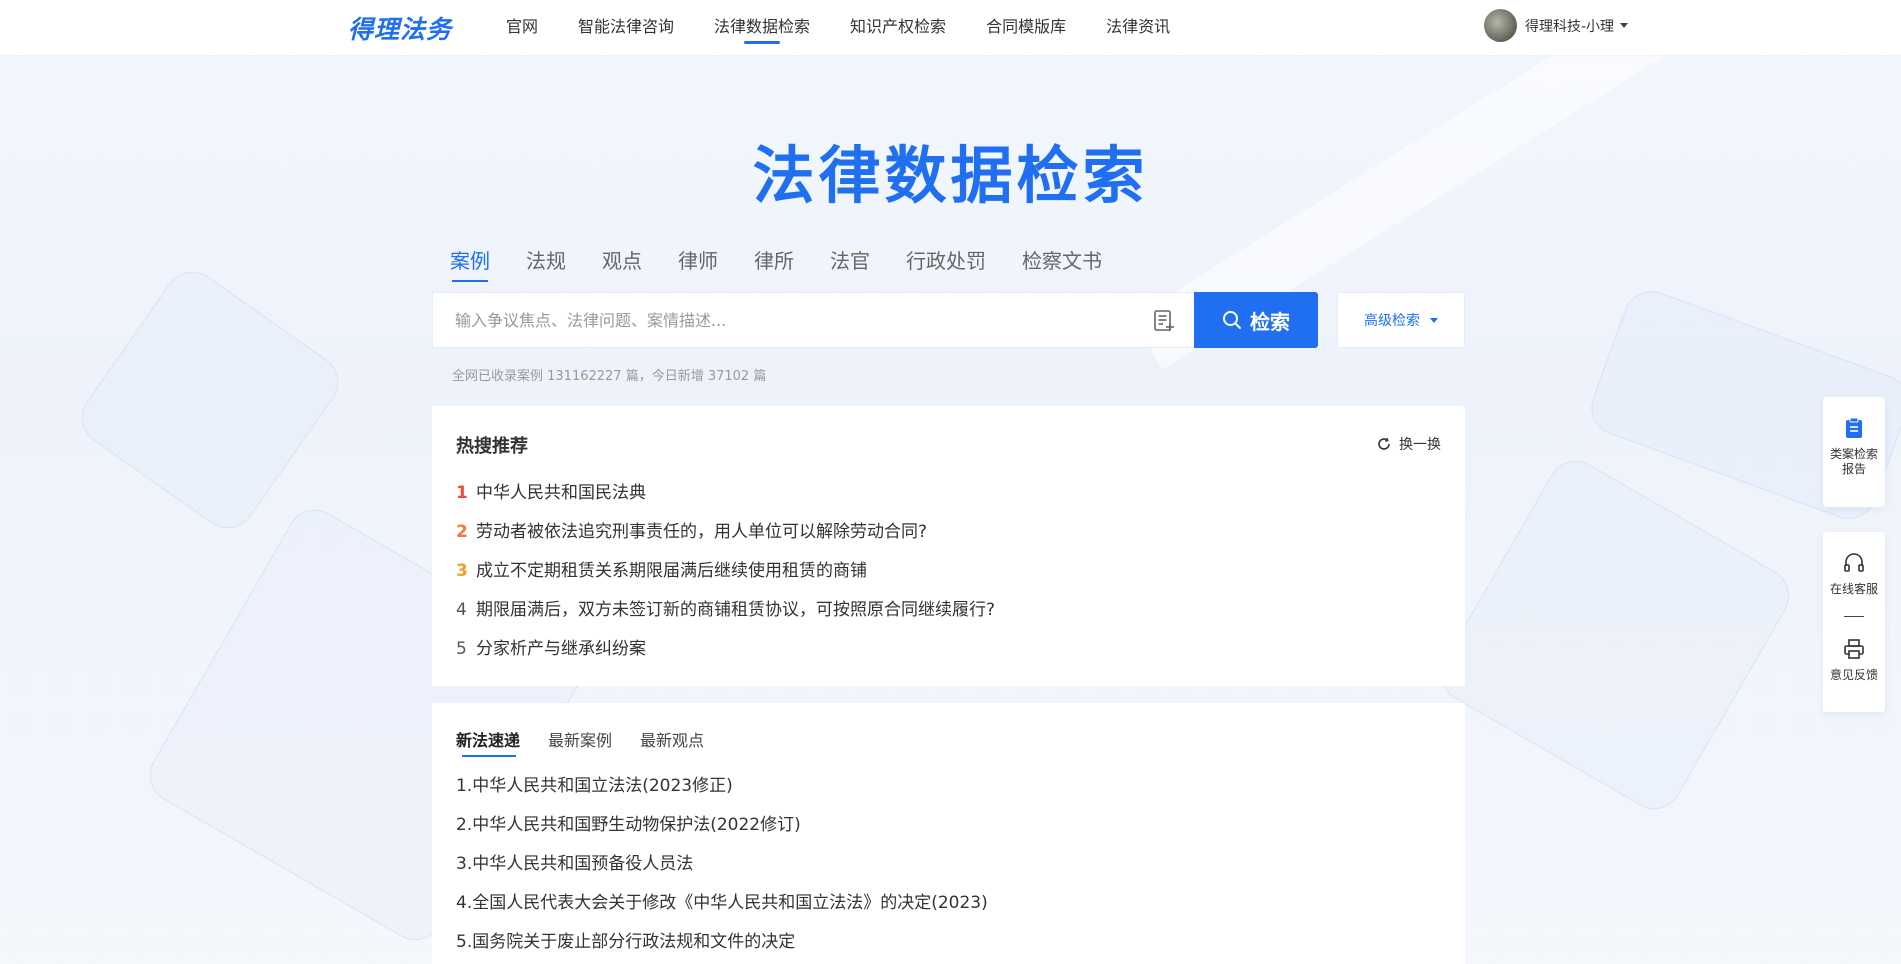 This screenshot has height=964, width=1901. Describe the element at coordinates (950, 175) in the screenshot. I see `page-title: 法律数据检索` at that location.